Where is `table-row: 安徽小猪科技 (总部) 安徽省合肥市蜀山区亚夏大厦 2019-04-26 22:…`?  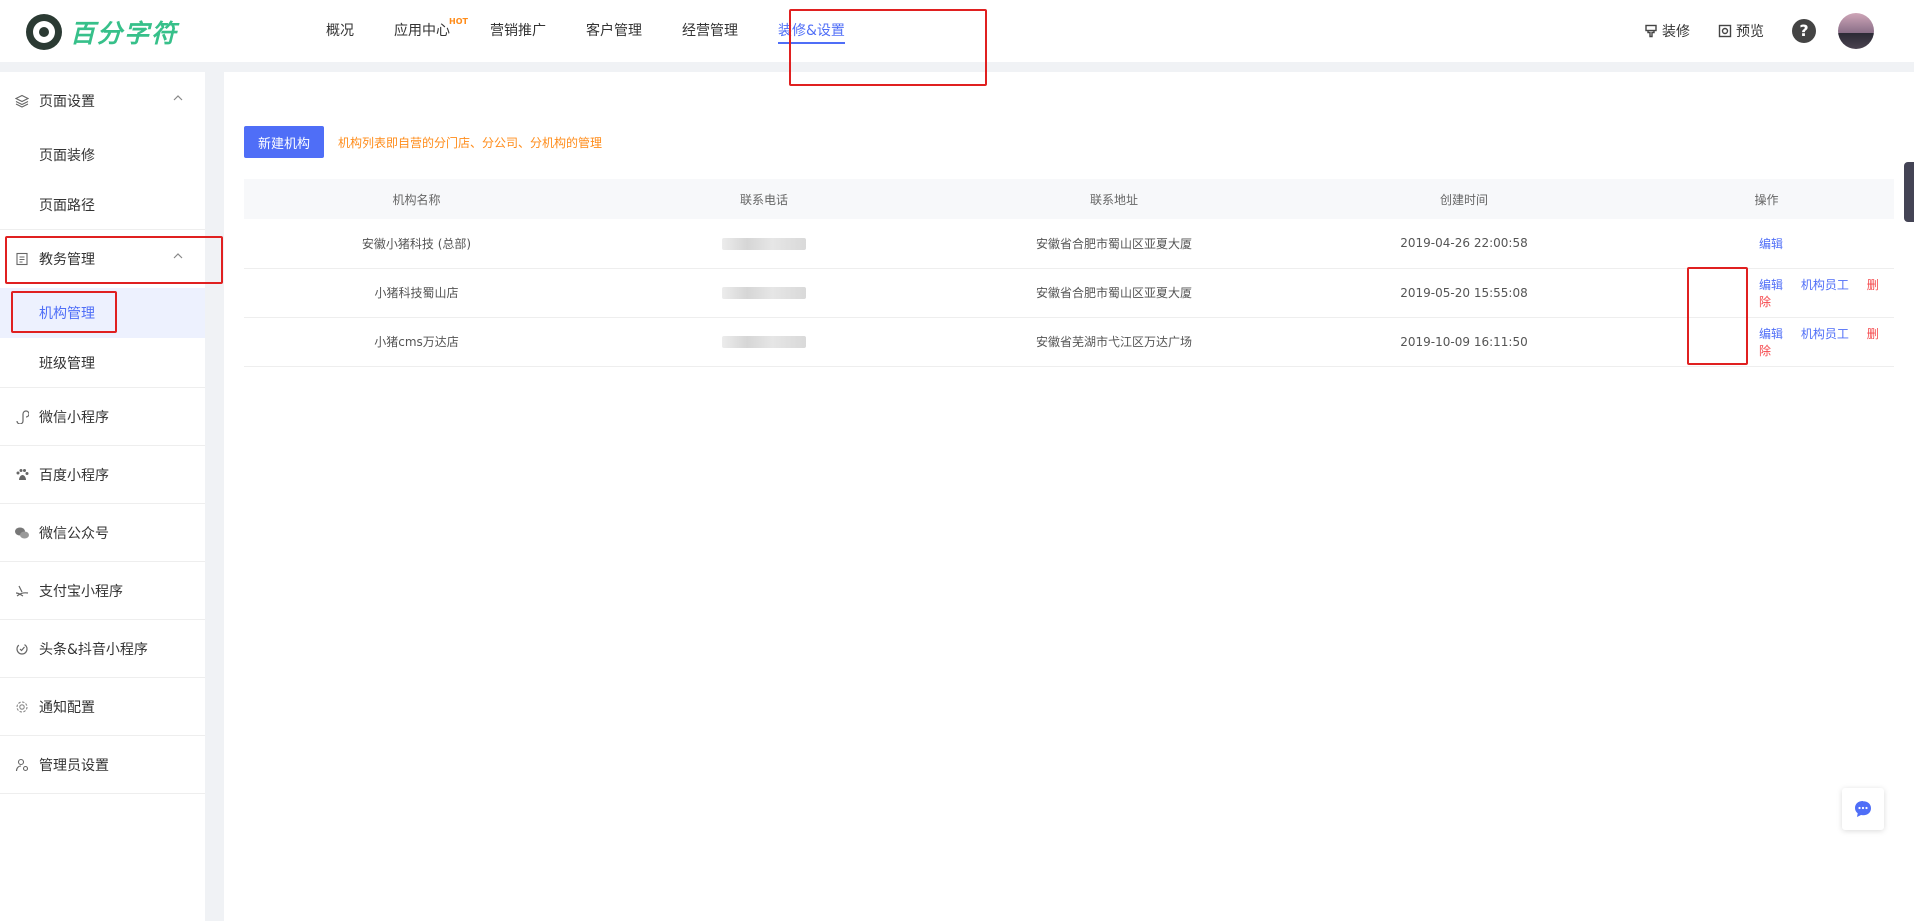
table-row: 安徽小猪科技 (总部) 安徽省合肥市蜀山区亚夏大厦 2019-04-26 22:… is located at coordinates (1069, 244).